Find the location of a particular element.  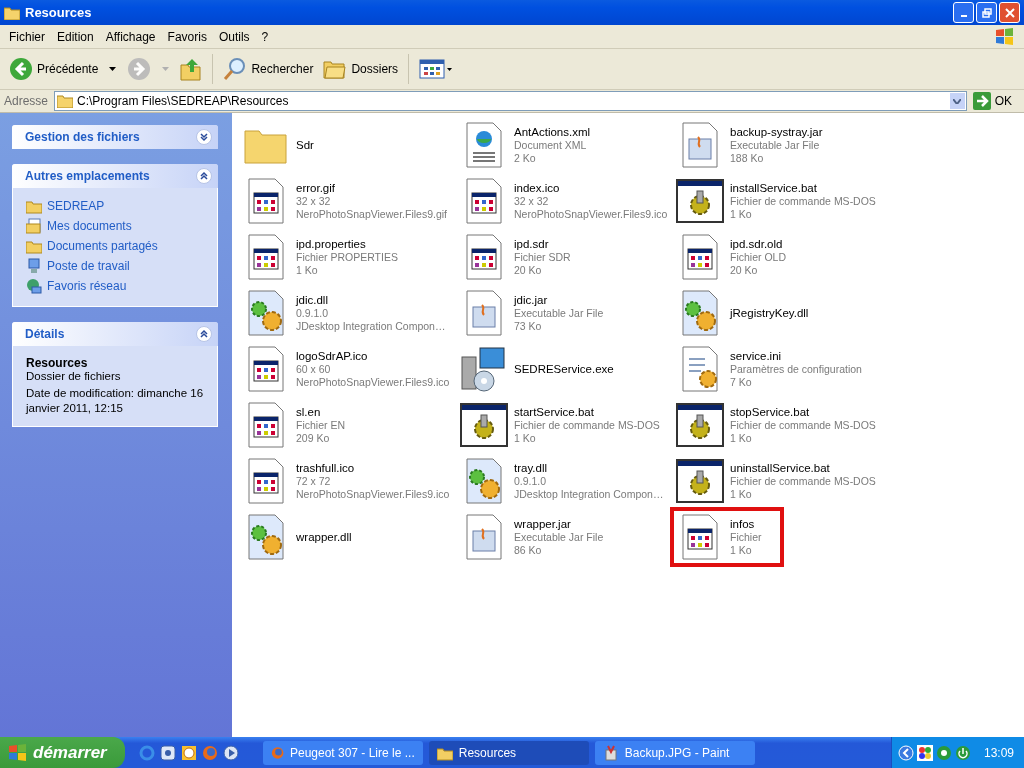

file-name: stopService.bat is located at coordinates (803, 412).